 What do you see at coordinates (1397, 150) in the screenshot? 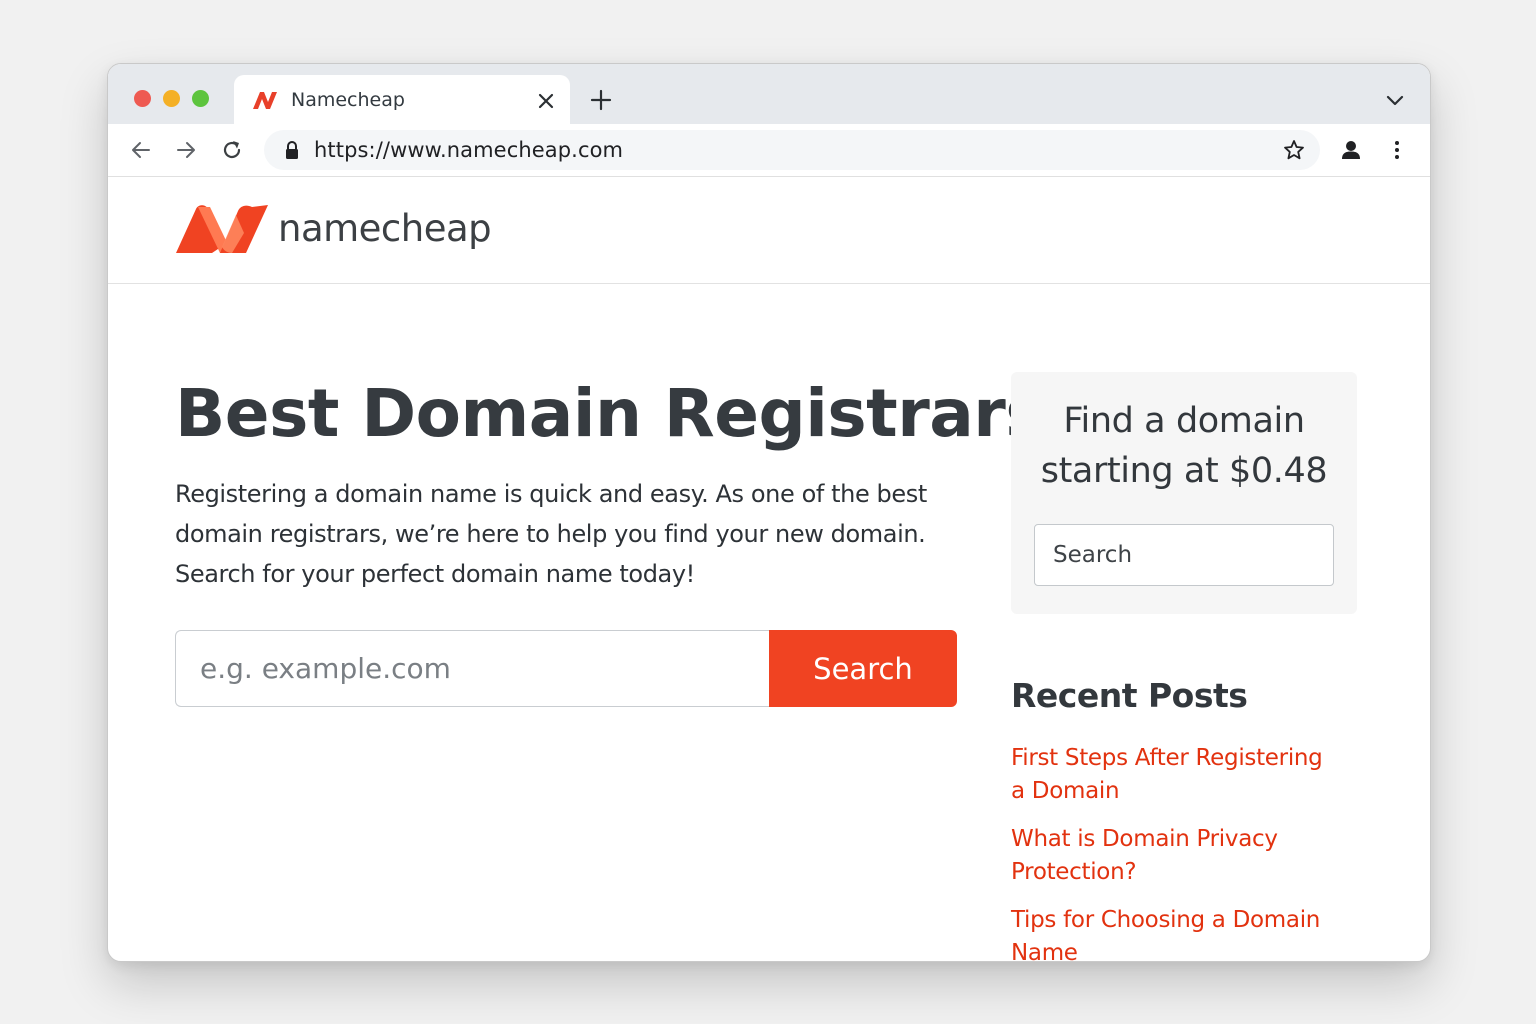
I see `kebab-menu-icon` at bounding box center [1397, 150].